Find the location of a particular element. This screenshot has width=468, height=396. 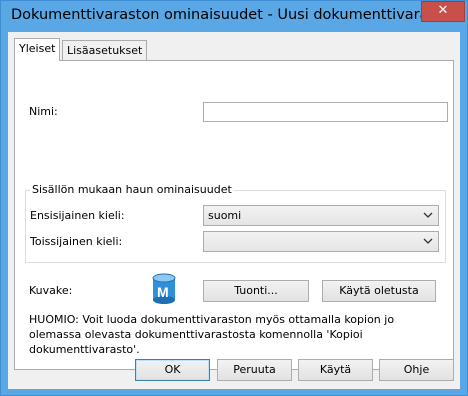

tab-general: Yleiset is located at coordinates (37, 49).